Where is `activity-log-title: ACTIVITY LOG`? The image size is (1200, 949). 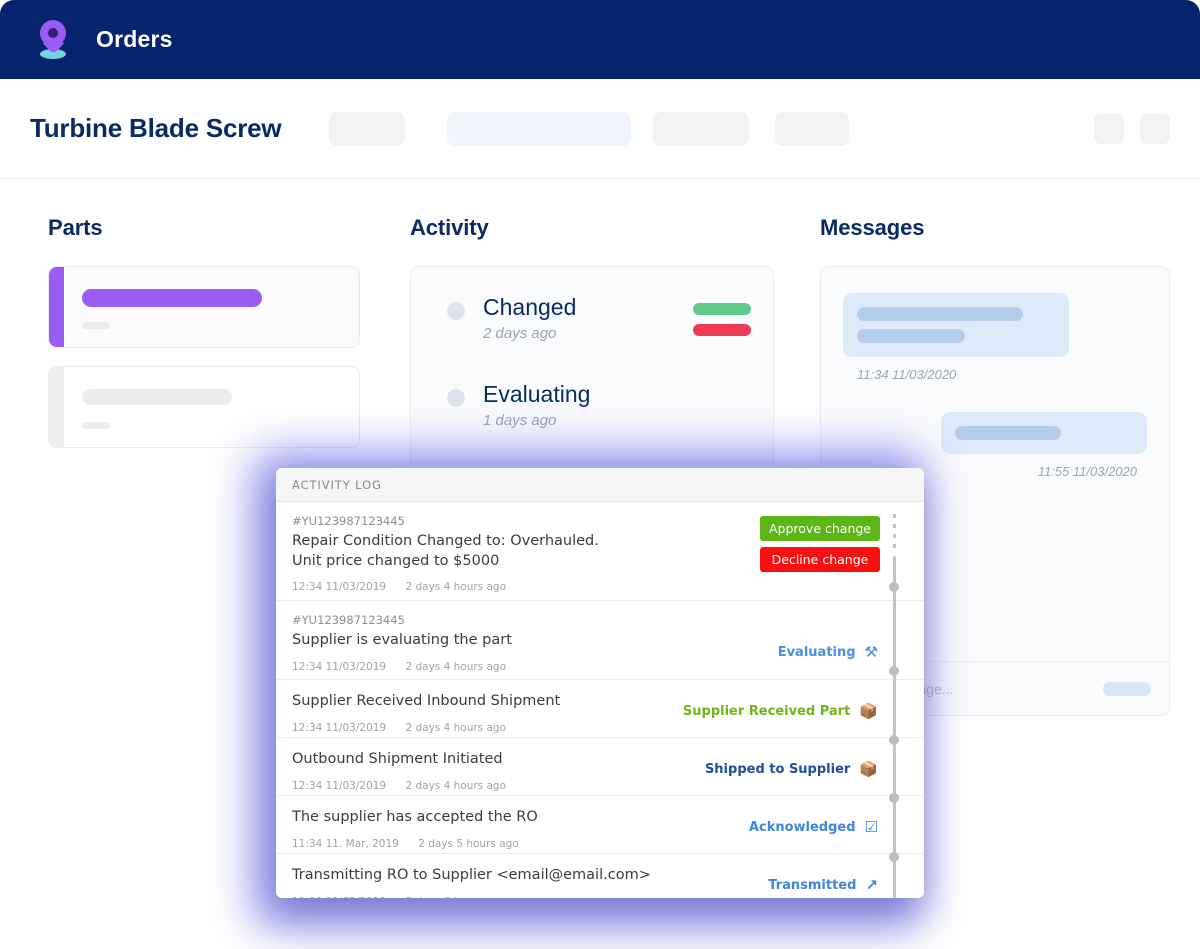 activity-log-title: ACTIVITY LOG is located at coordinates (337, 484).